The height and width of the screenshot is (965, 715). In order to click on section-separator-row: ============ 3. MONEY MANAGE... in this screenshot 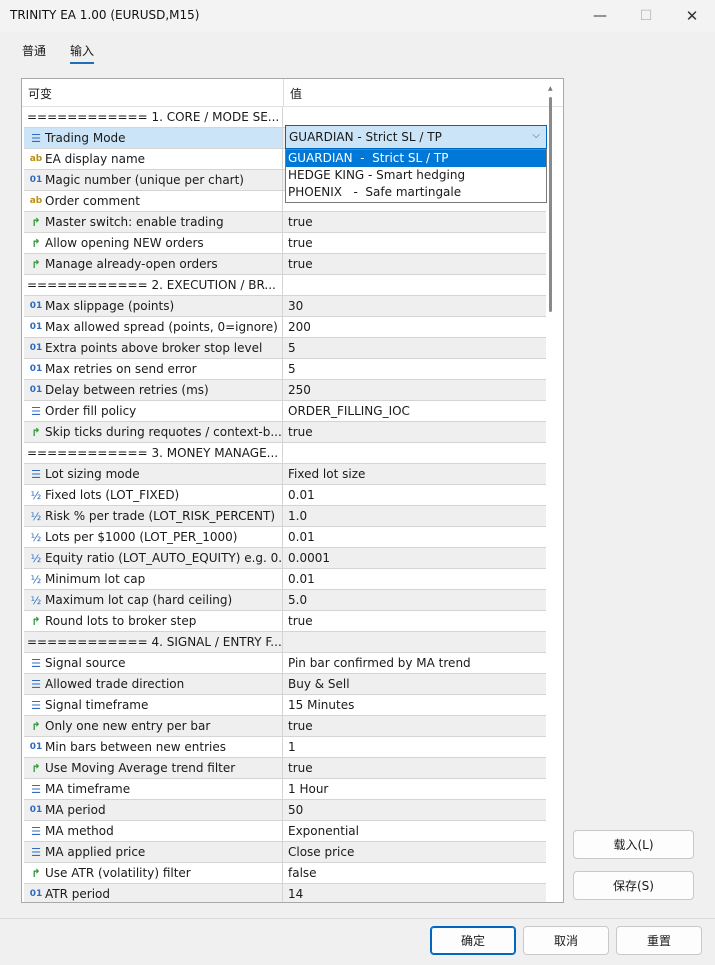, I will do `click(285, 453)`.